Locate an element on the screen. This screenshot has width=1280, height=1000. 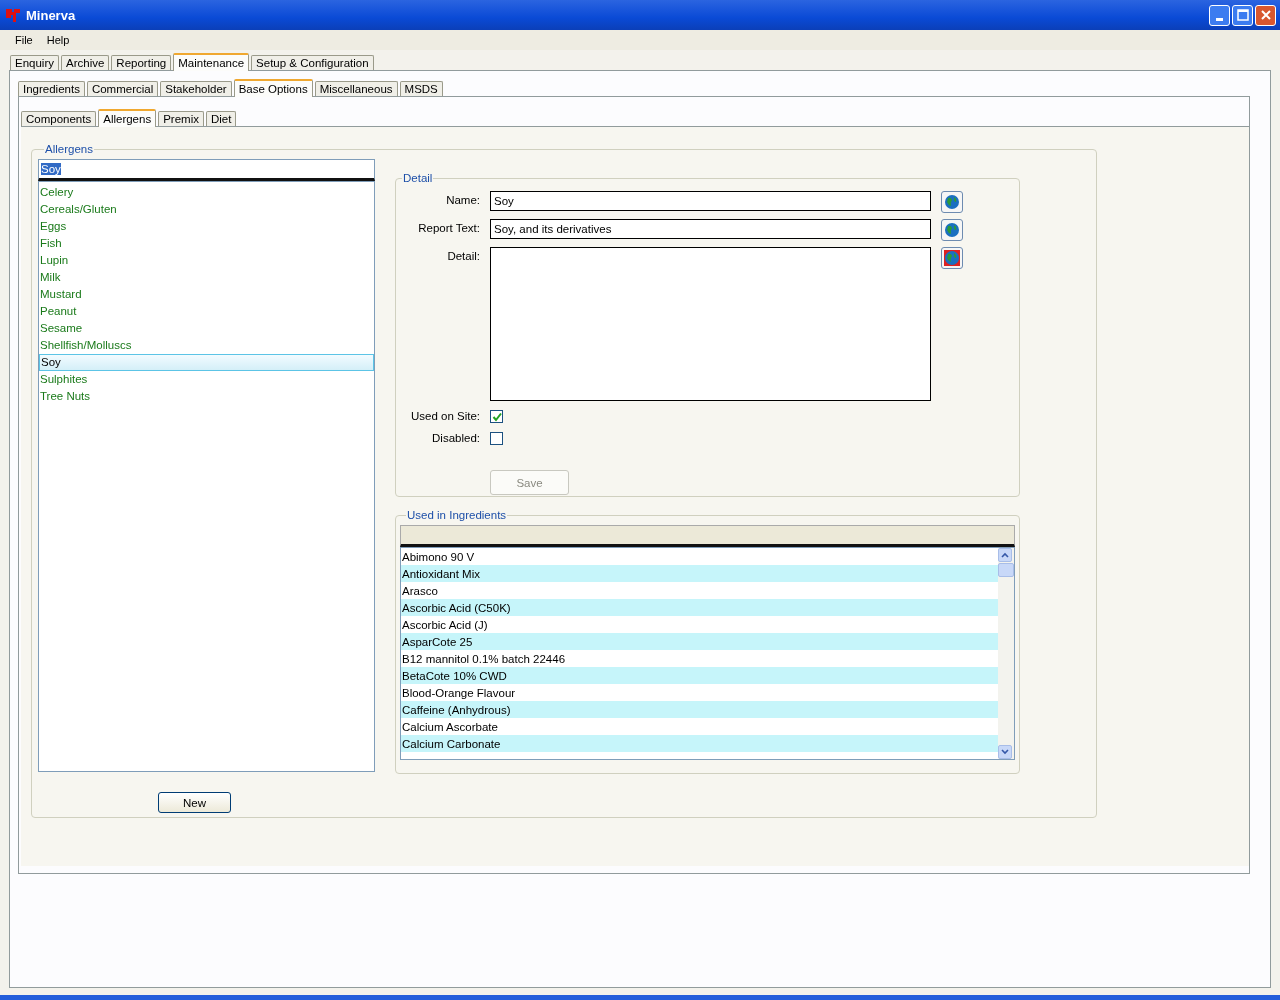
tab: Allergens is located at coordinates (127, 118).